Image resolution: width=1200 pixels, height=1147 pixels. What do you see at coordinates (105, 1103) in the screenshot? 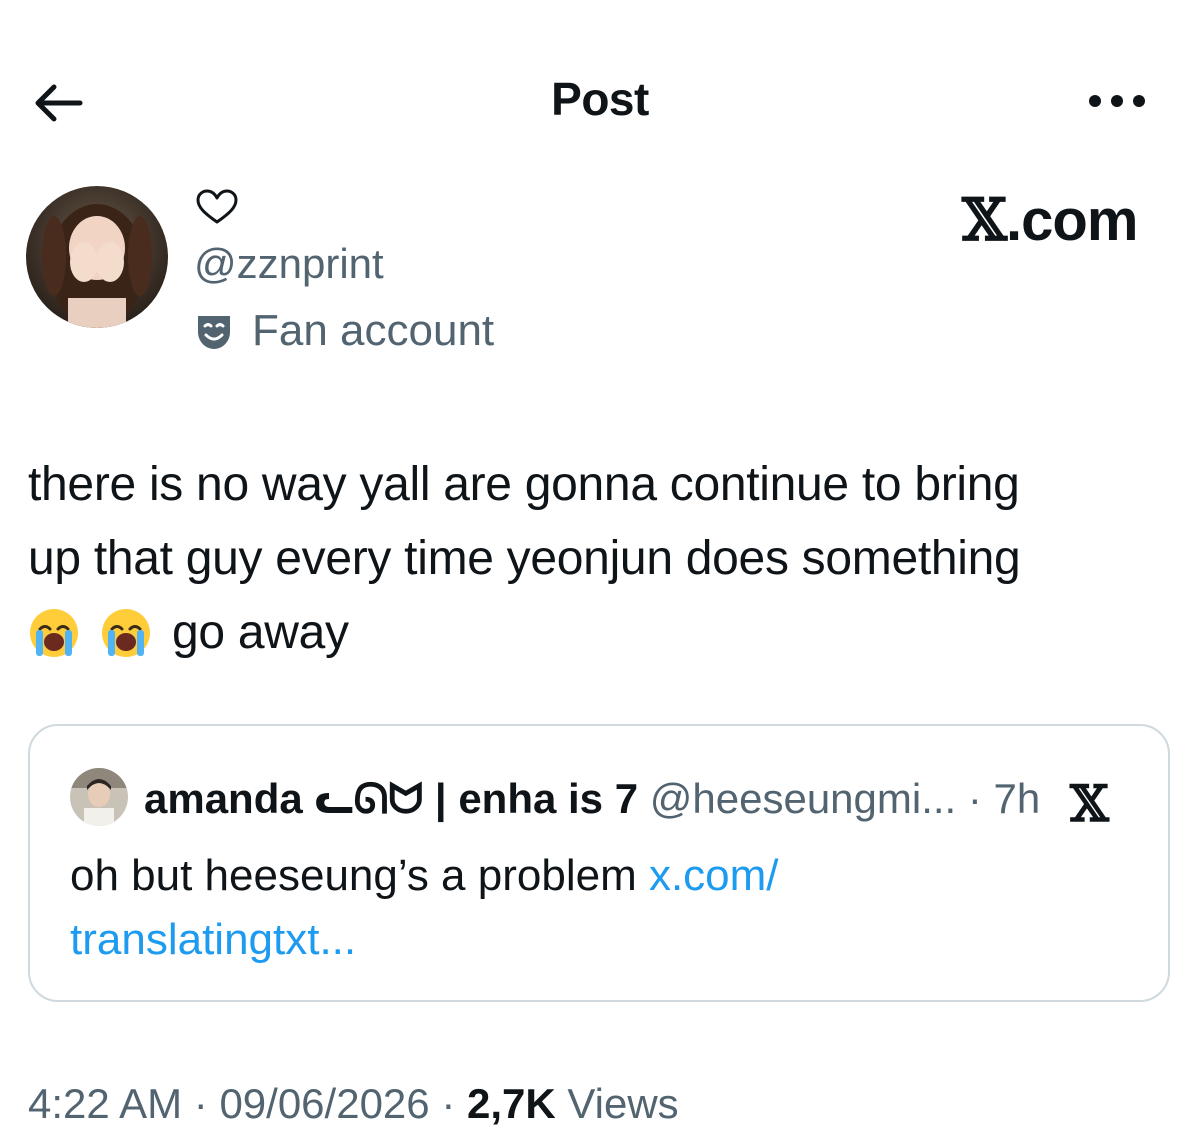
I see `post-time: 4:22 AM` at bounding box center [105, 1103].